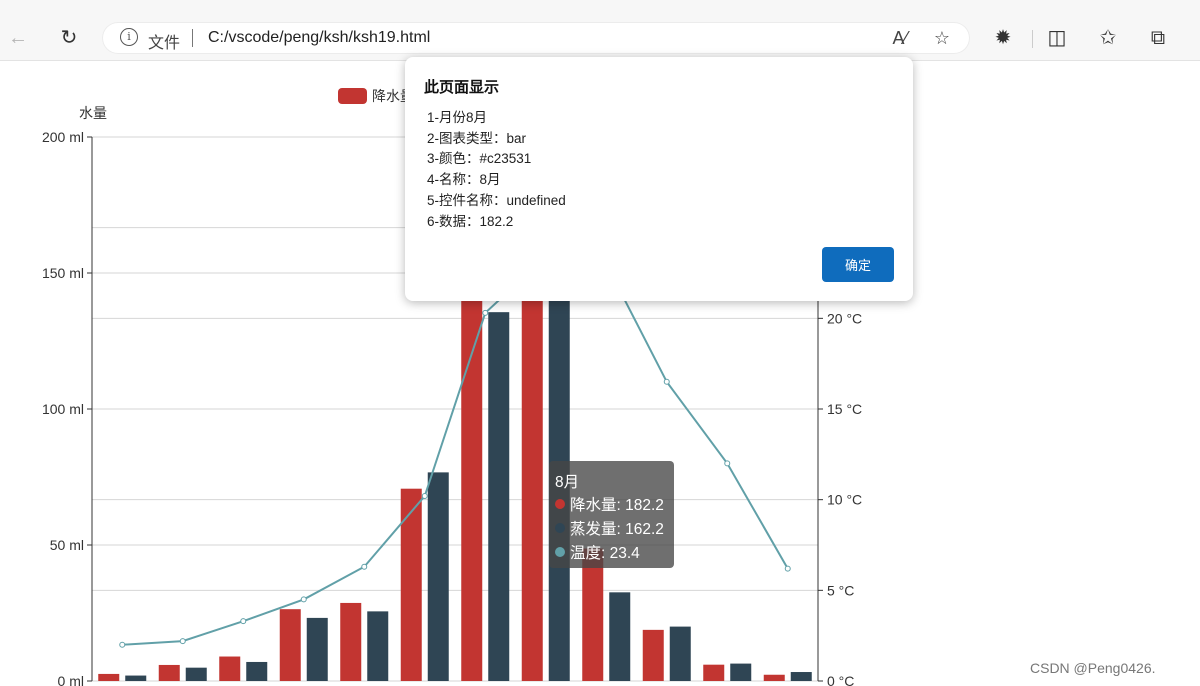 This screenshot has width=1200, height=686. Describe the element at coordinates (496, 200) in the screenshot. I see `dialog-line: 5-控件名称：undefined` at that location.